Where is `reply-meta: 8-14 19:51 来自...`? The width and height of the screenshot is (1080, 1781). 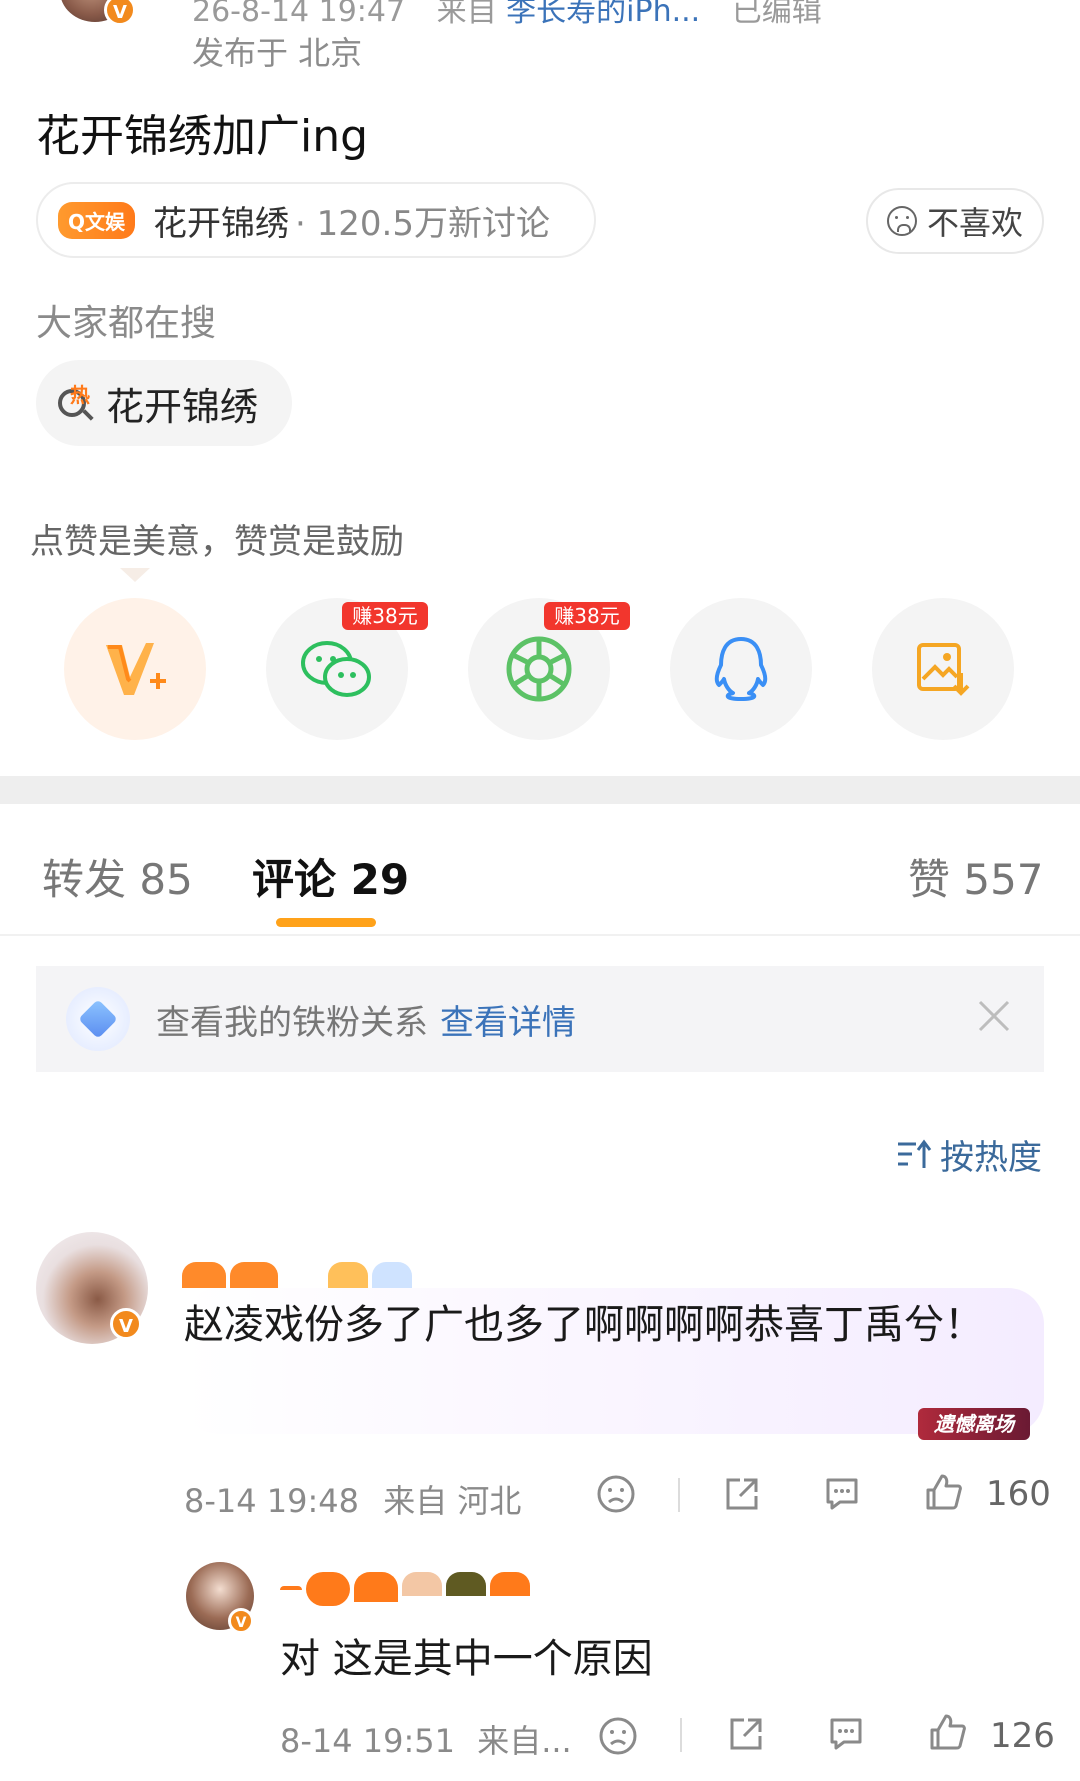 reply-meta: 8-14 19:51 来自... is located at coordinates (426, 1739).